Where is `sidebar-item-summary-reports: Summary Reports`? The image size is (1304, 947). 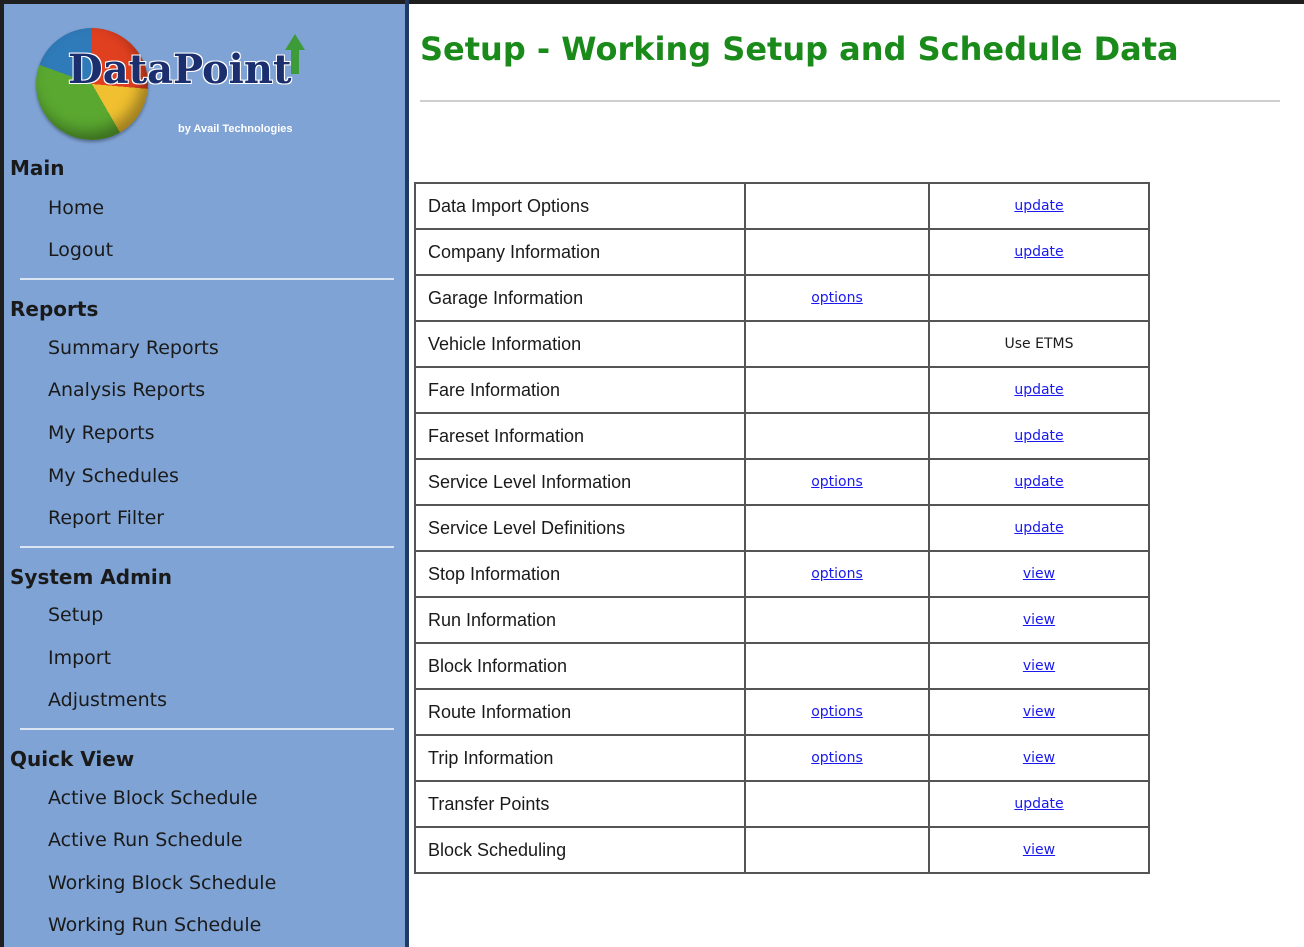 sidebar-item-summary-reports: Summary Reports is located at coordinates (133, 348).